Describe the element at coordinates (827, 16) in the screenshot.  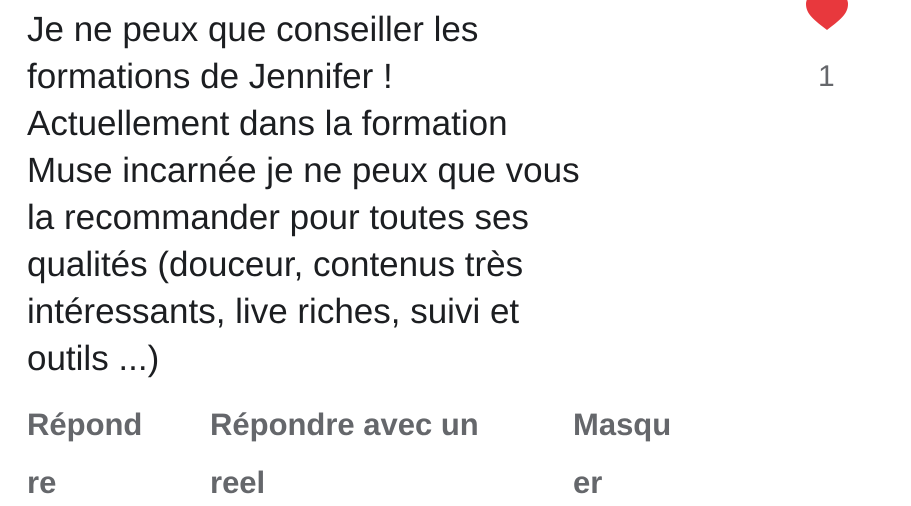
I see `heart-icon` at that location.